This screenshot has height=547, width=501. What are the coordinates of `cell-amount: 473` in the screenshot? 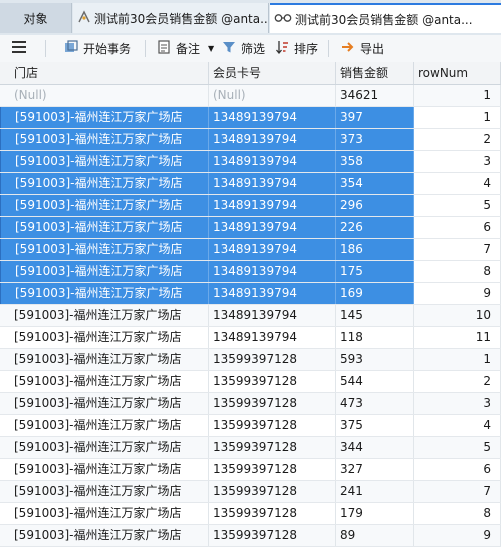 It's located at (375, 403).